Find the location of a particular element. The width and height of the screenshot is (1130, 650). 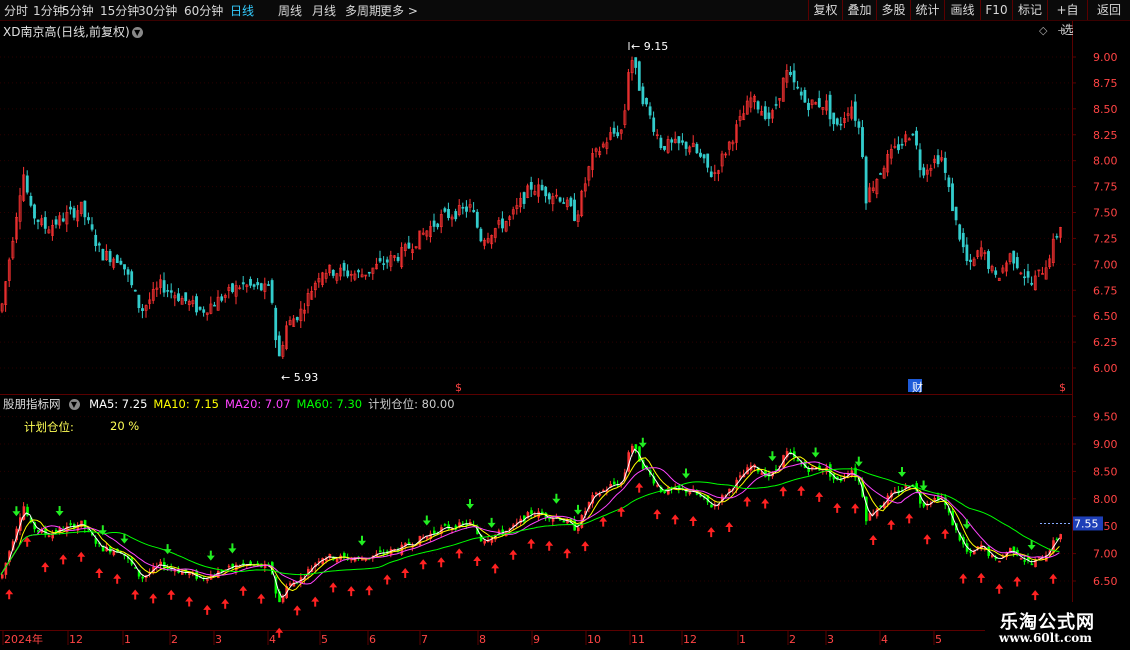

watermark-url: www.60lt.com is located at coordinates (1045, 638).